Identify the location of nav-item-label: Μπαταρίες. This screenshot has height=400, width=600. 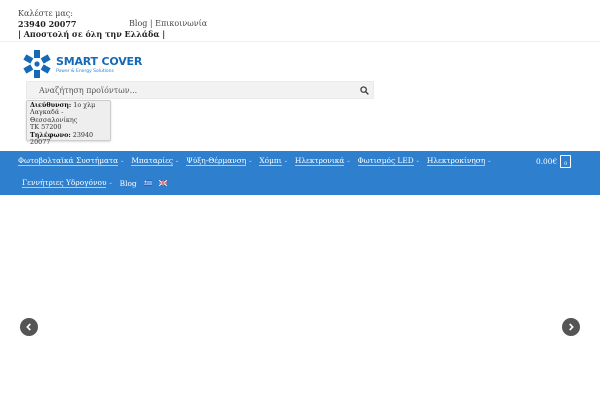
(152, 161).